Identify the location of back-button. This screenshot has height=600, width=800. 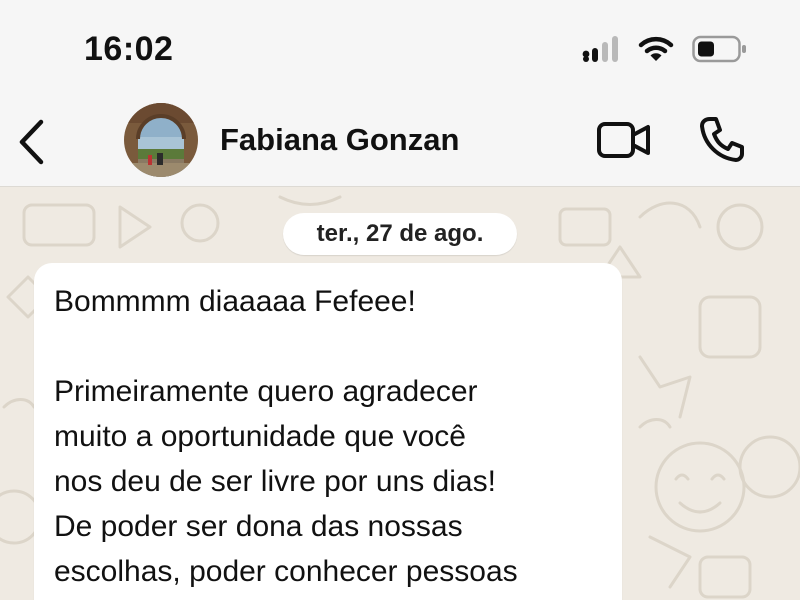
(34, 142).